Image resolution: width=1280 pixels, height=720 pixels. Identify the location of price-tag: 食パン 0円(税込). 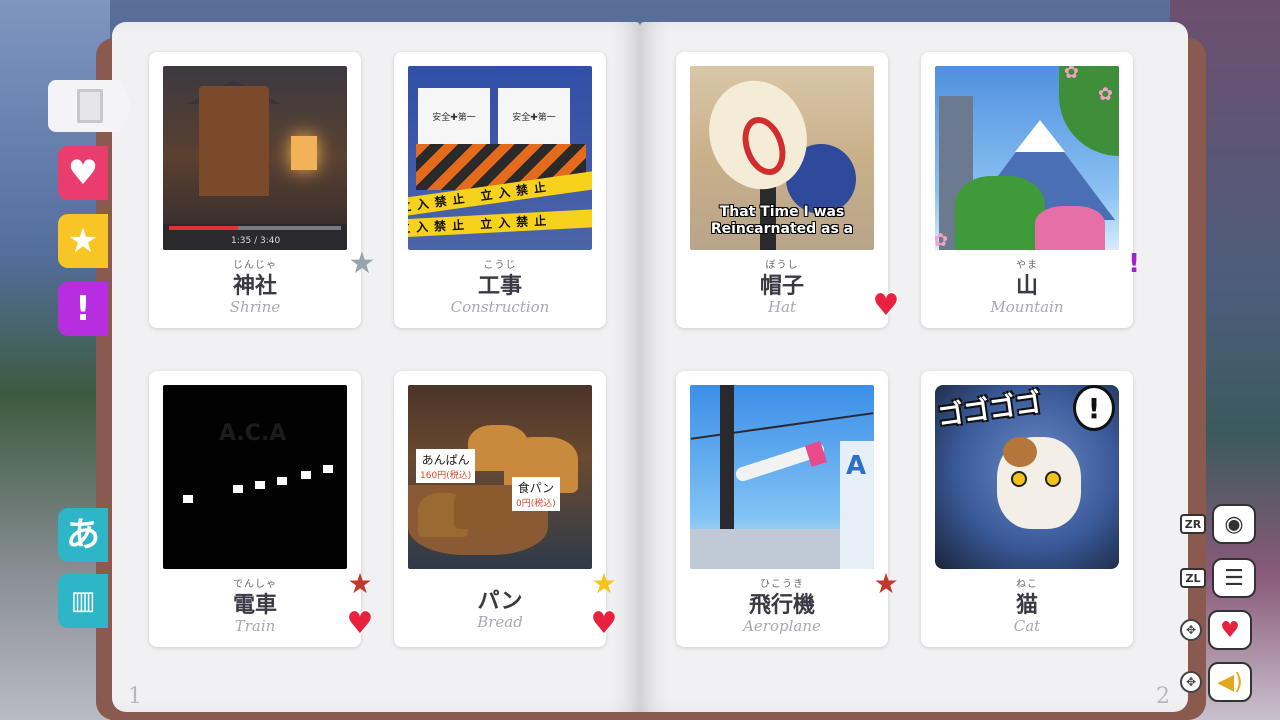
(536, 494).